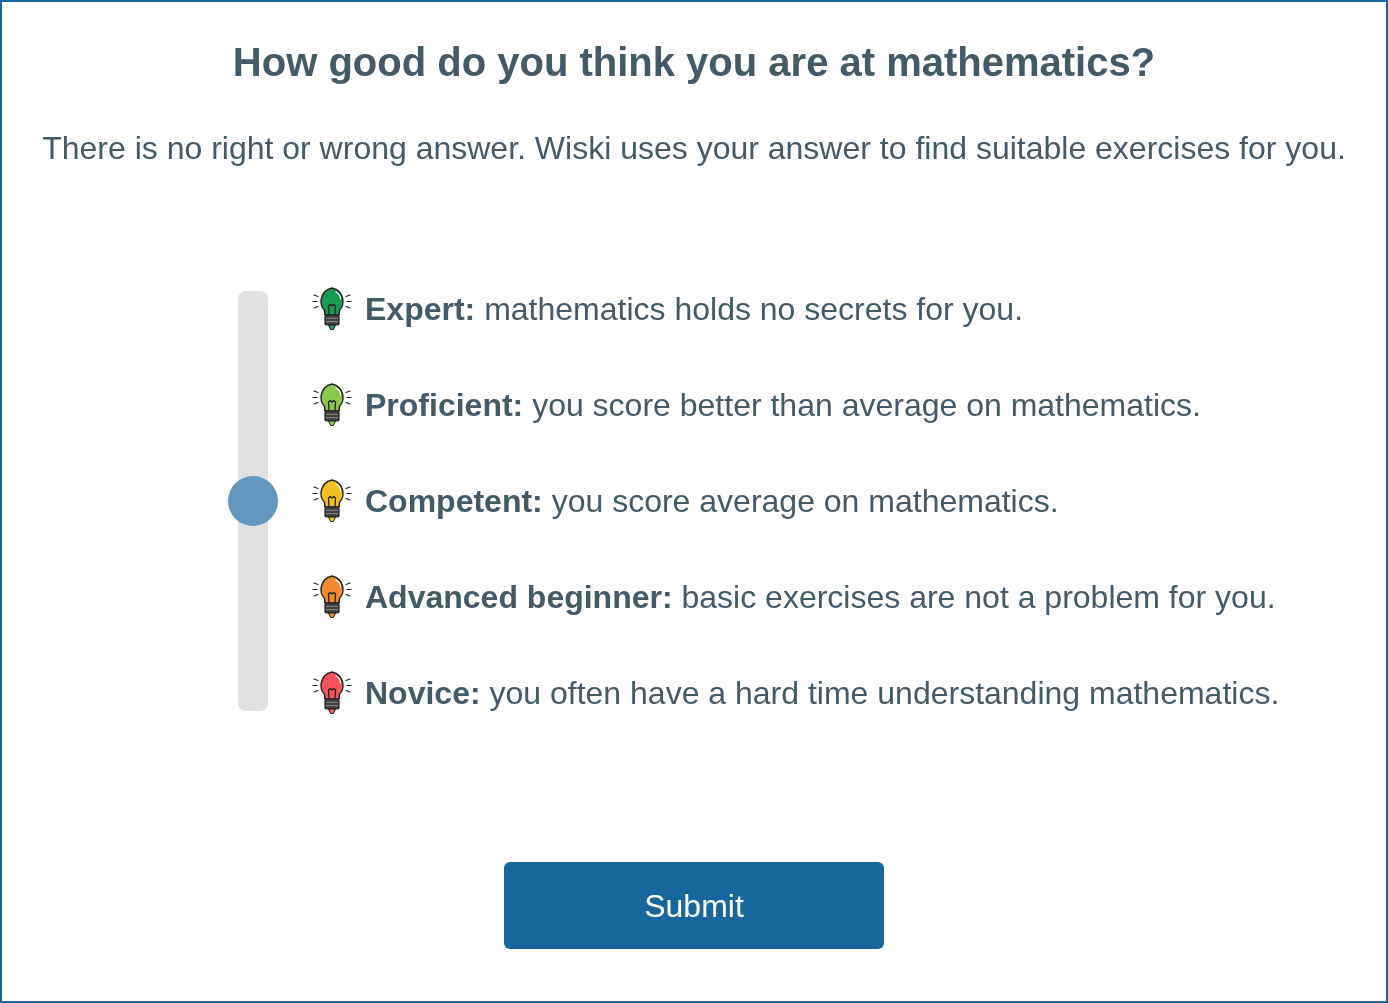 The height and width of the screenshot is (1003, 1388). Describe the element at coordinates (783, 405) in the screenshot. I see `level-description: Proficient: you score better than average on mathematics.` at that location.